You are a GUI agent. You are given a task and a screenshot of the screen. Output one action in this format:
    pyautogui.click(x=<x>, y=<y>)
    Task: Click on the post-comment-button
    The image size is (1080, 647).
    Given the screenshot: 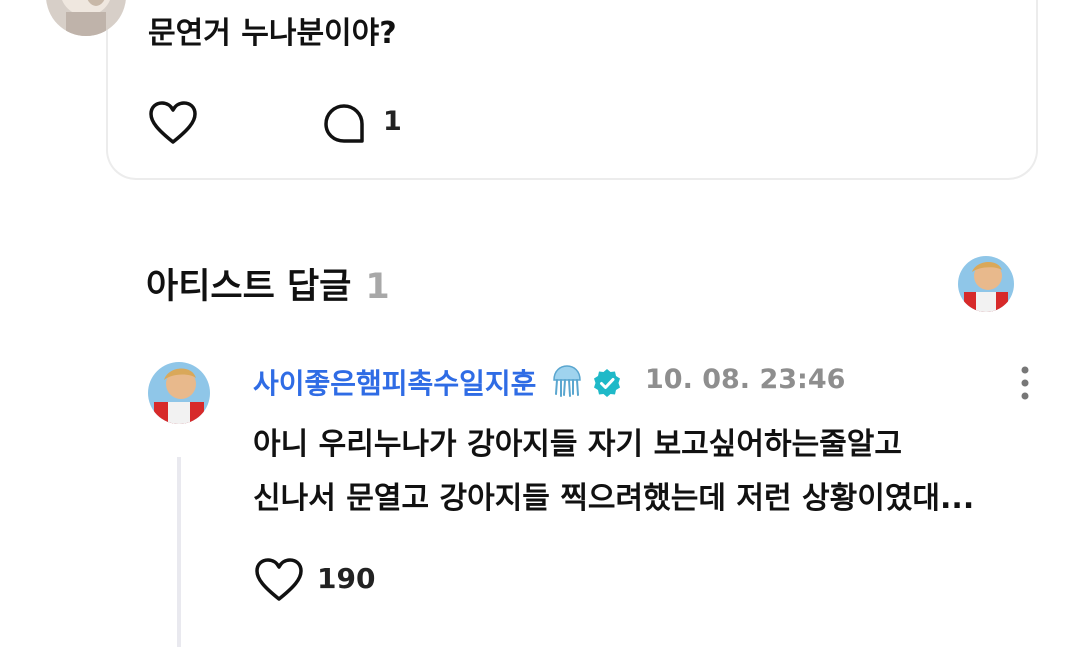 What is the action you would take?
    pyautogui.click(x=345, y=124)
    